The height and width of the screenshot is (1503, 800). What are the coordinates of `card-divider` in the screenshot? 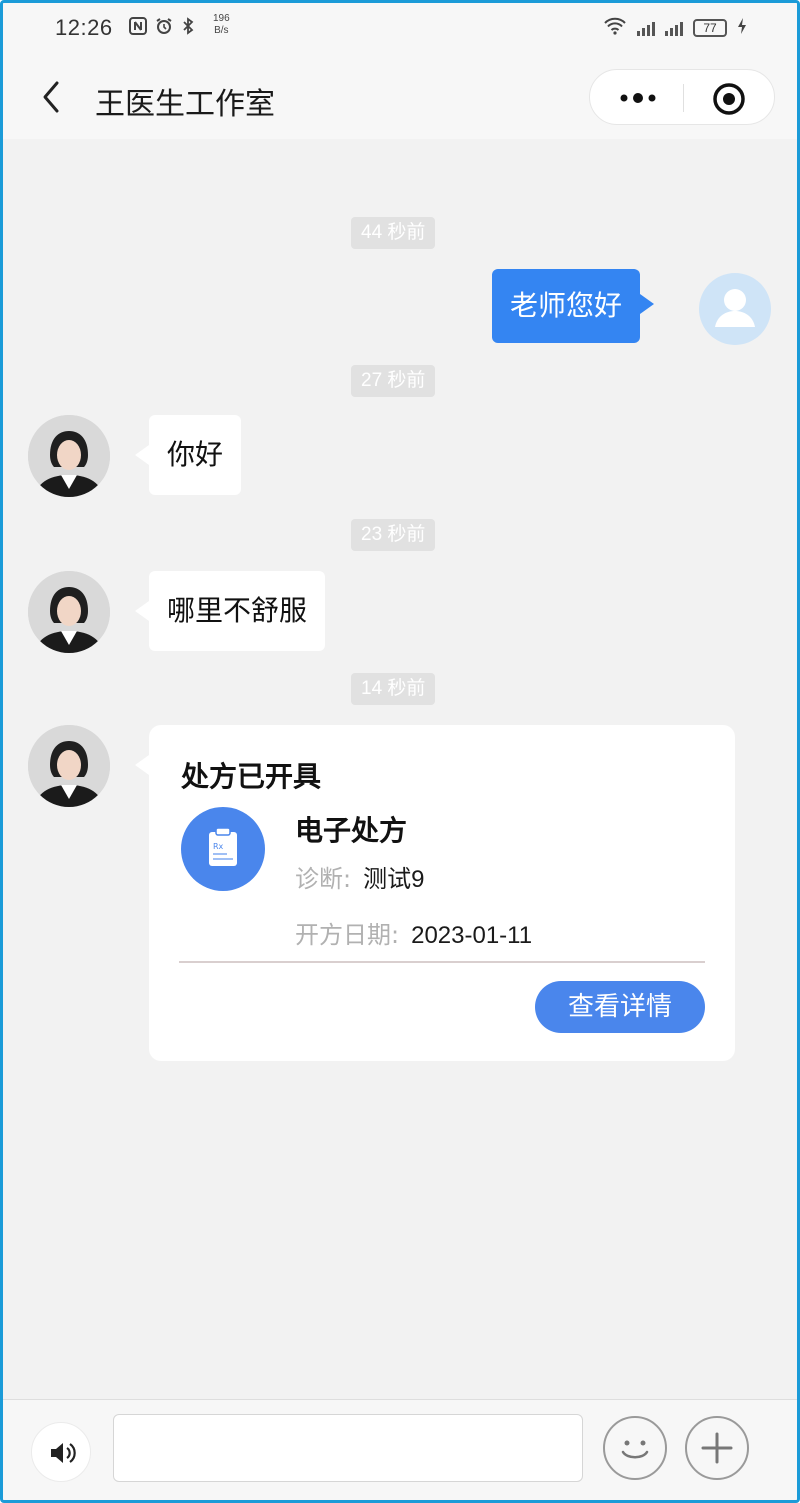 It's located at (442, 962).